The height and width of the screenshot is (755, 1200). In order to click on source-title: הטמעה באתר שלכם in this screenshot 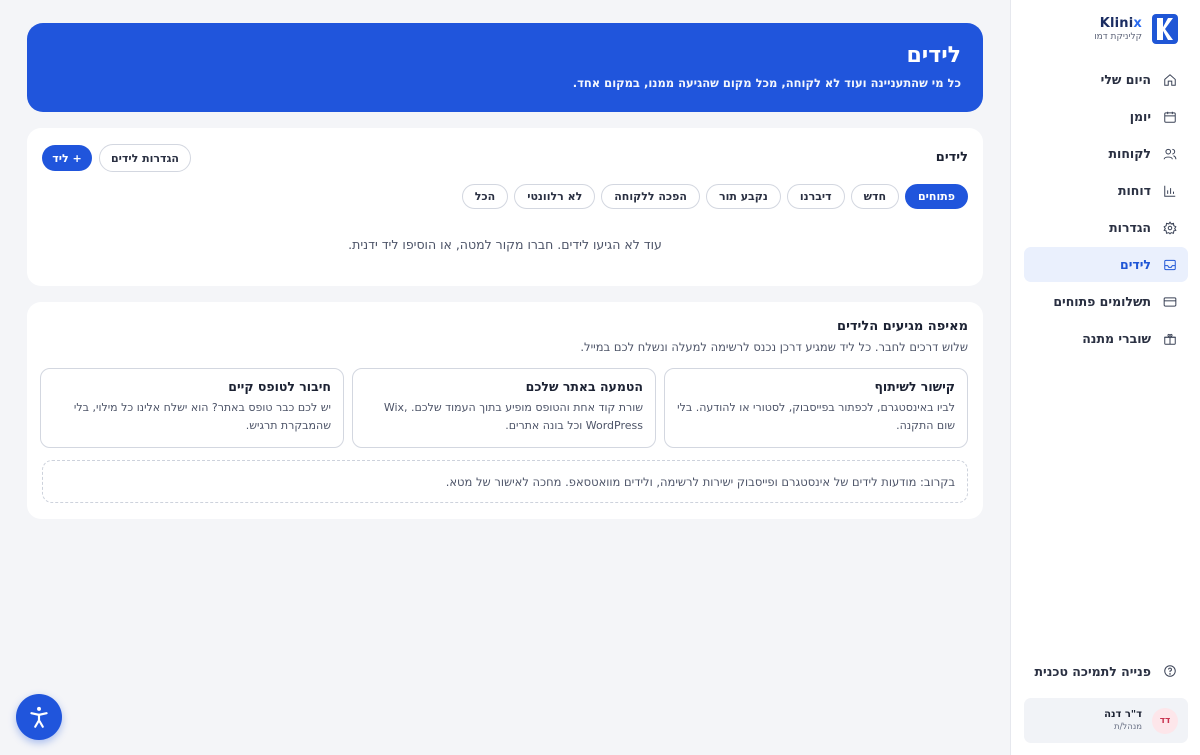, I will do `click(584, 386)`.